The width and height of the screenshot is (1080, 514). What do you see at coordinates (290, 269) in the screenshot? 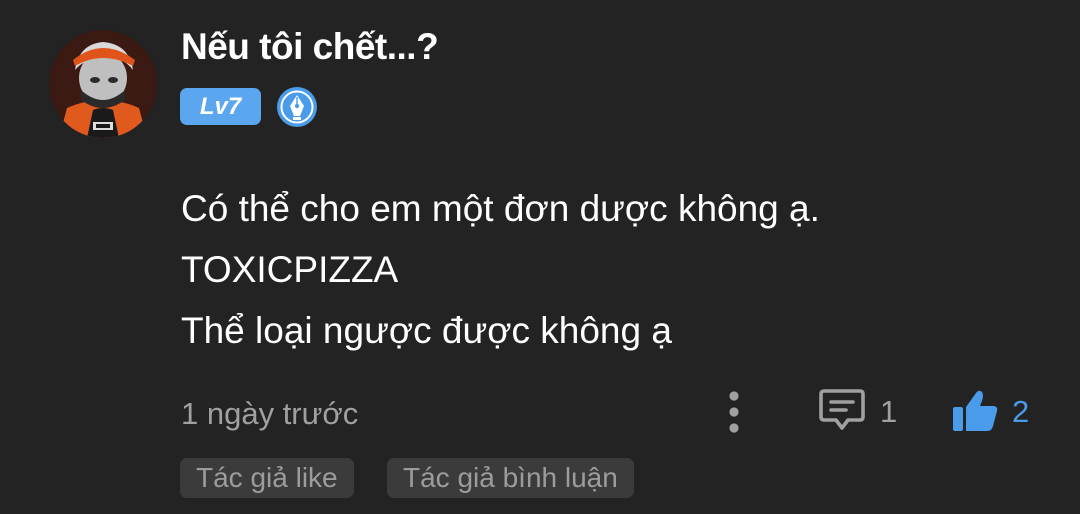
I see `comment-line: TOXICPIZZA` at bounding box center [290, 269].